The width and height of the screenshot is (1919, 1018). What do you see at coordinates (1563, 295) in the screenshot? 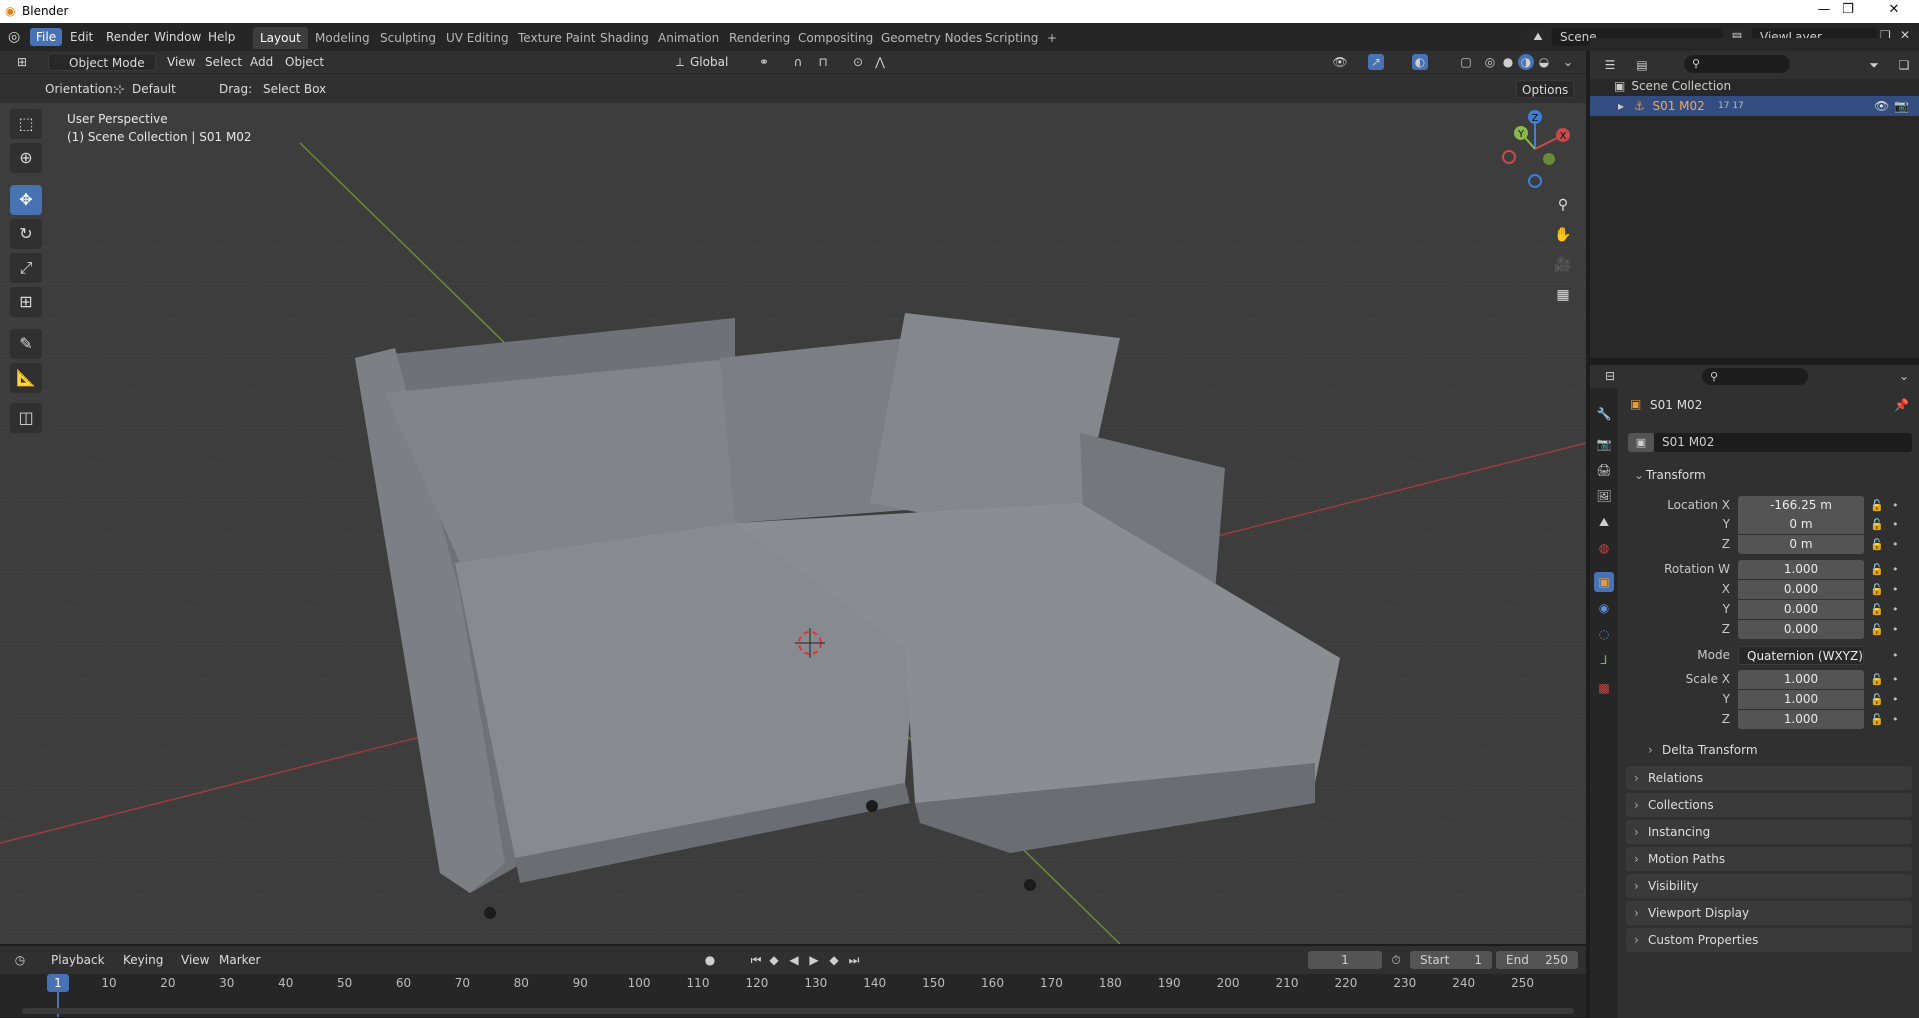
I see `perspective-toggle-icon: ▦` at bounding box center [1563, 295].